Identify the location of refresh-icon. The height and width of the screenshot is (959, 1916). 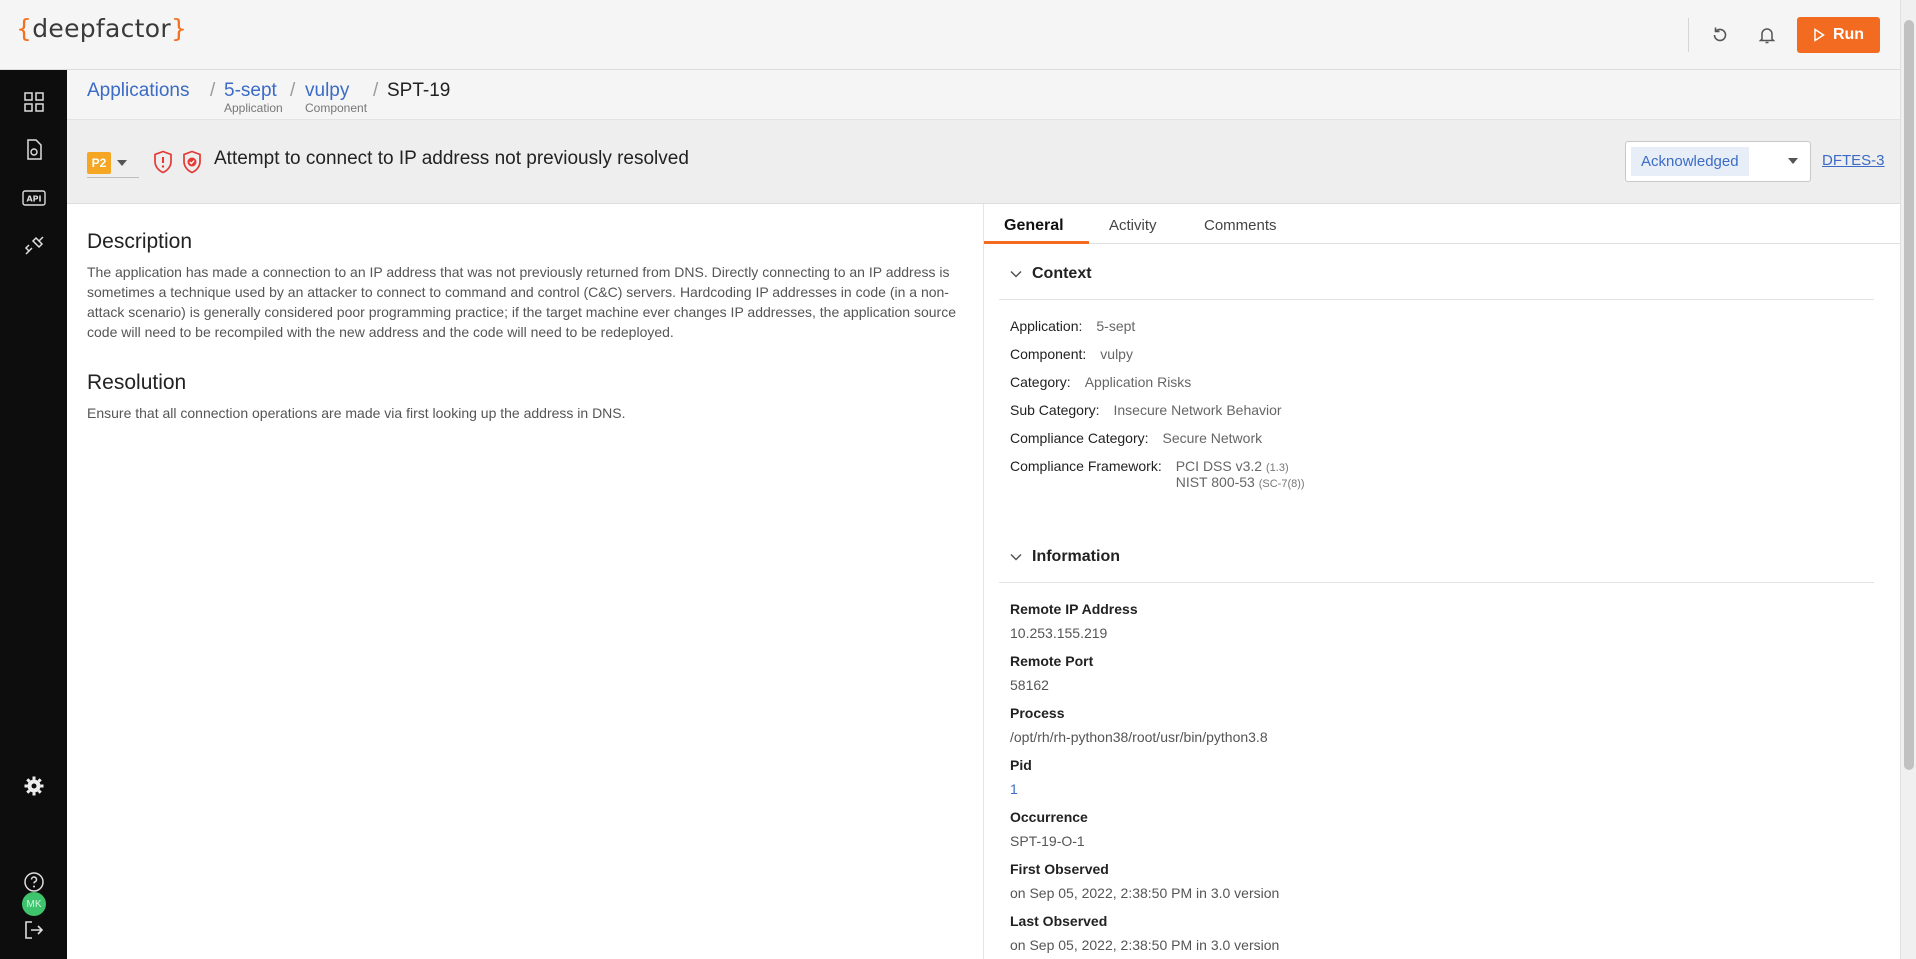
(1720, 35).